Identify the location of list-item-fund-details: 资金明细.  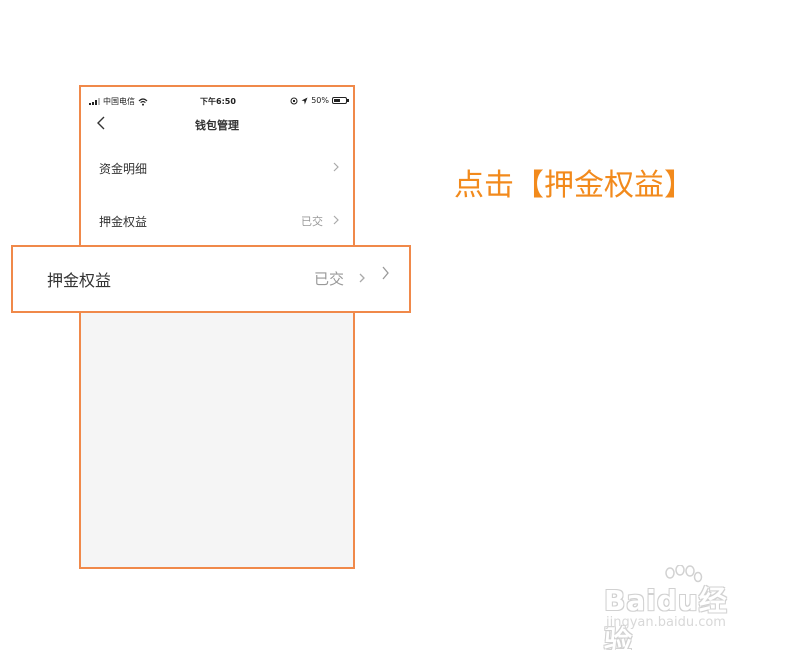
(220, 167).